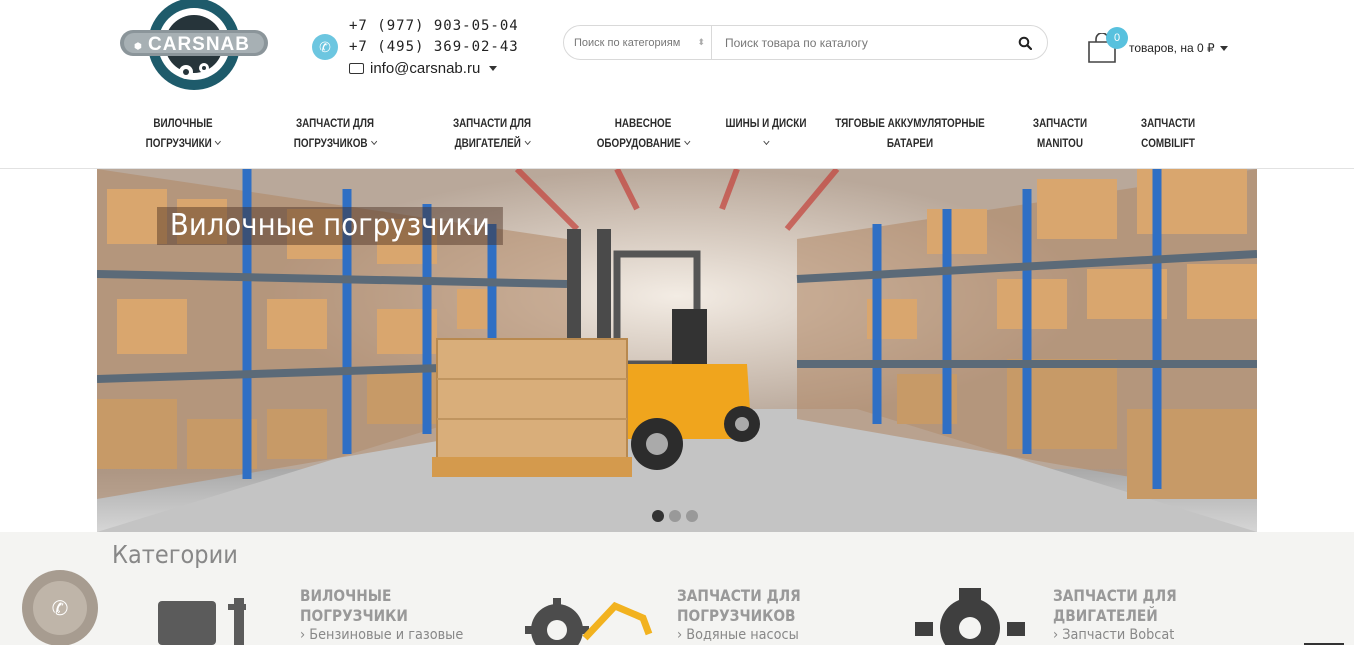 The width and height of the screenshot is (1354, 645). What do you see at coordinates (487, 144) in the screenshot?
I see `nav-item-label: двигателей` at bounding box center [487, 144].